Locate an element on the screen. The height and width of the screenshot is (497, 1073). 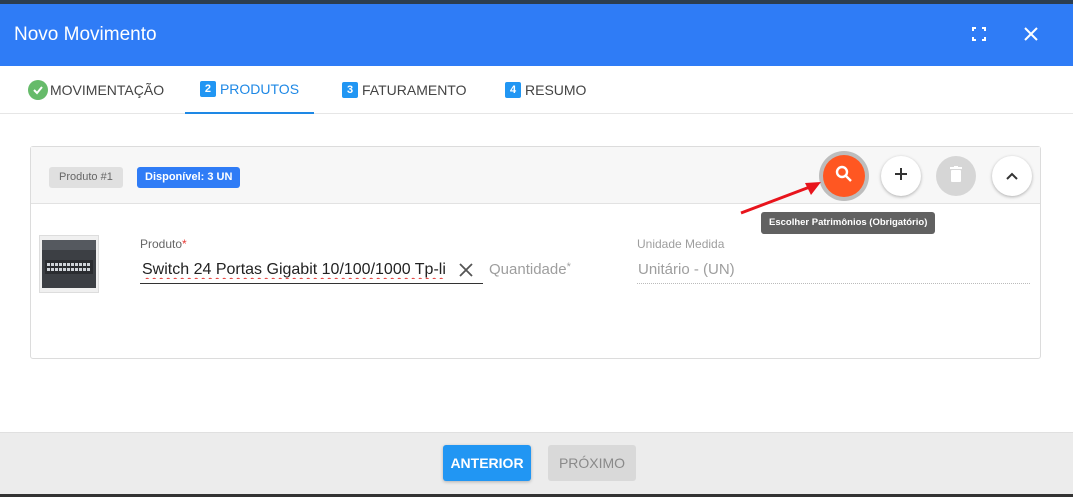
tab-produtos: 2 PRODUTOS is located at coordinates (249, 90).